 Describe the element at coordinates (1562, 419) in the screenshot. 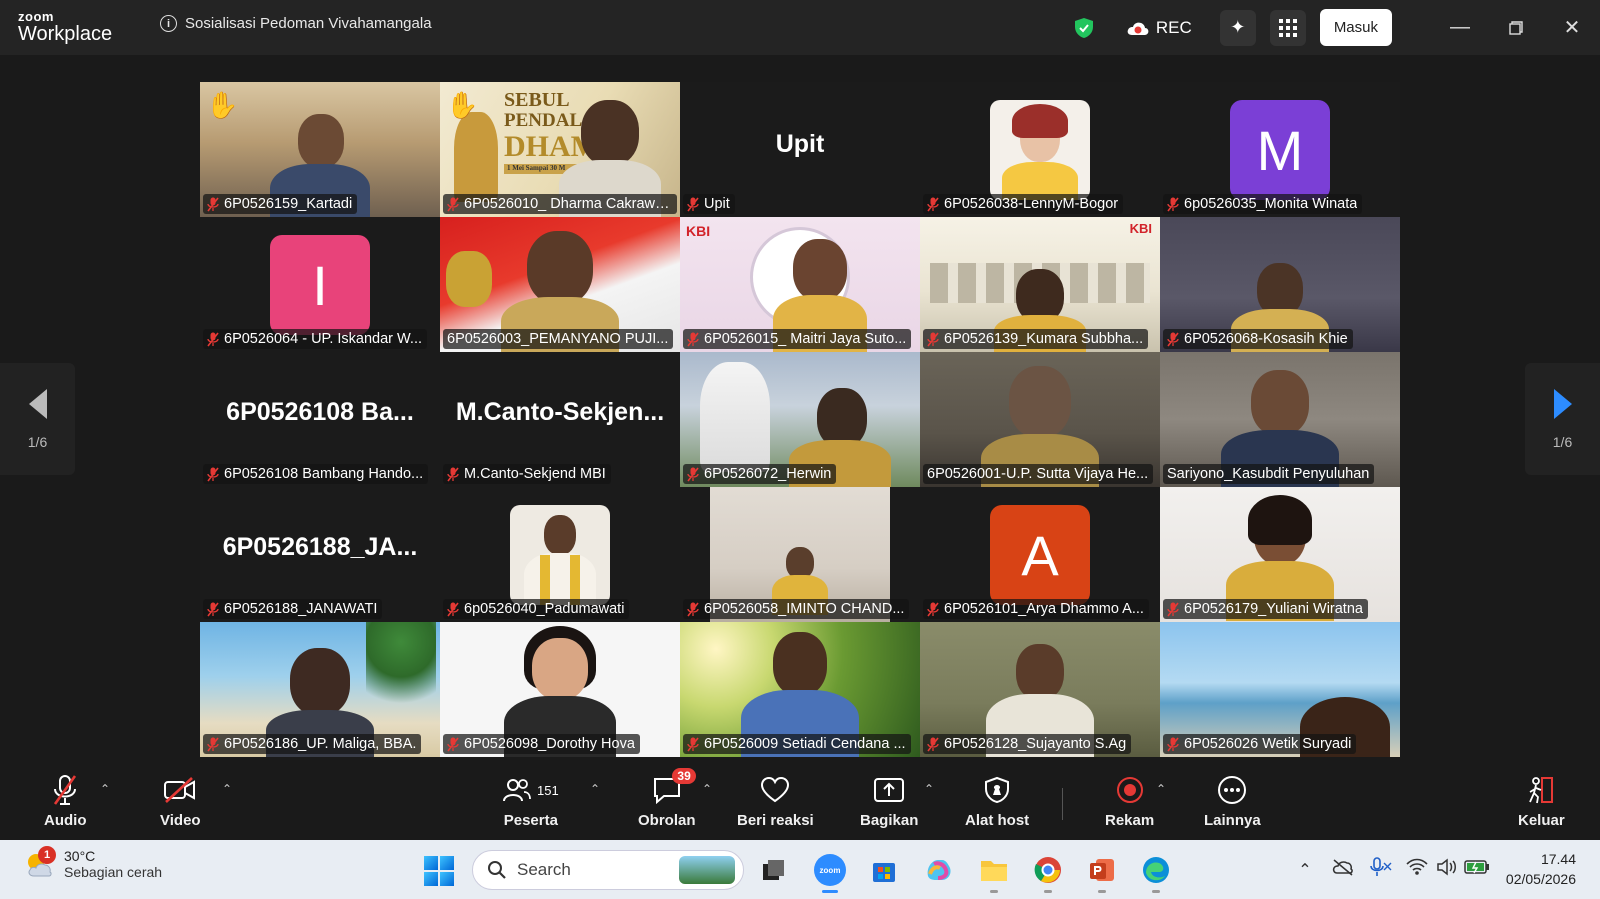

I see `next-page-button: 1/6` at that location.